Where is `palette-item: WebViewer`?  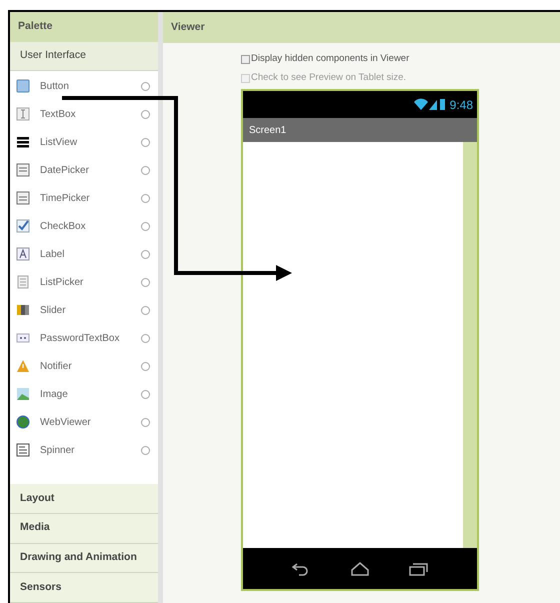
palette-item: WebViewer is located at coordinates (84, 422).